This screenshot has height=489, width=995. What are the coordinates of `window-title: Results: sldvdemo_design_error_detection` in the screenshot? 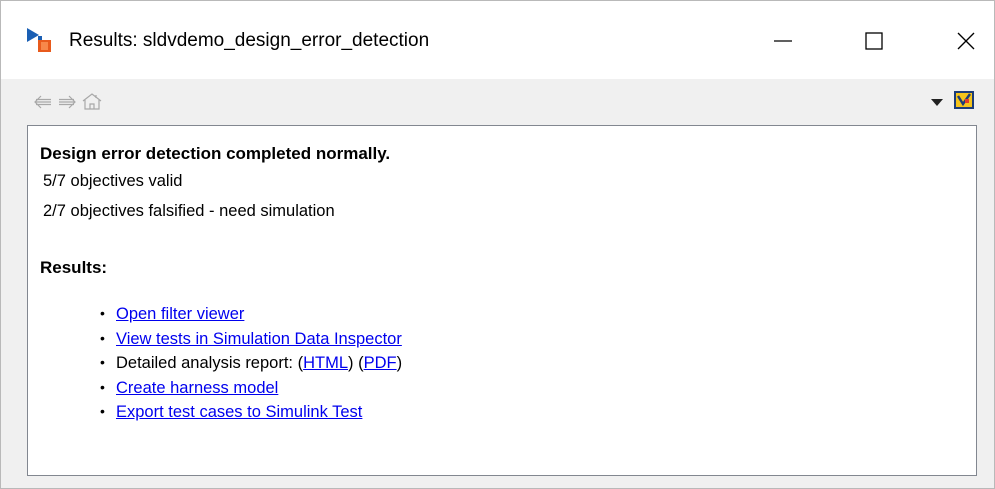 It's located at (249, 40).